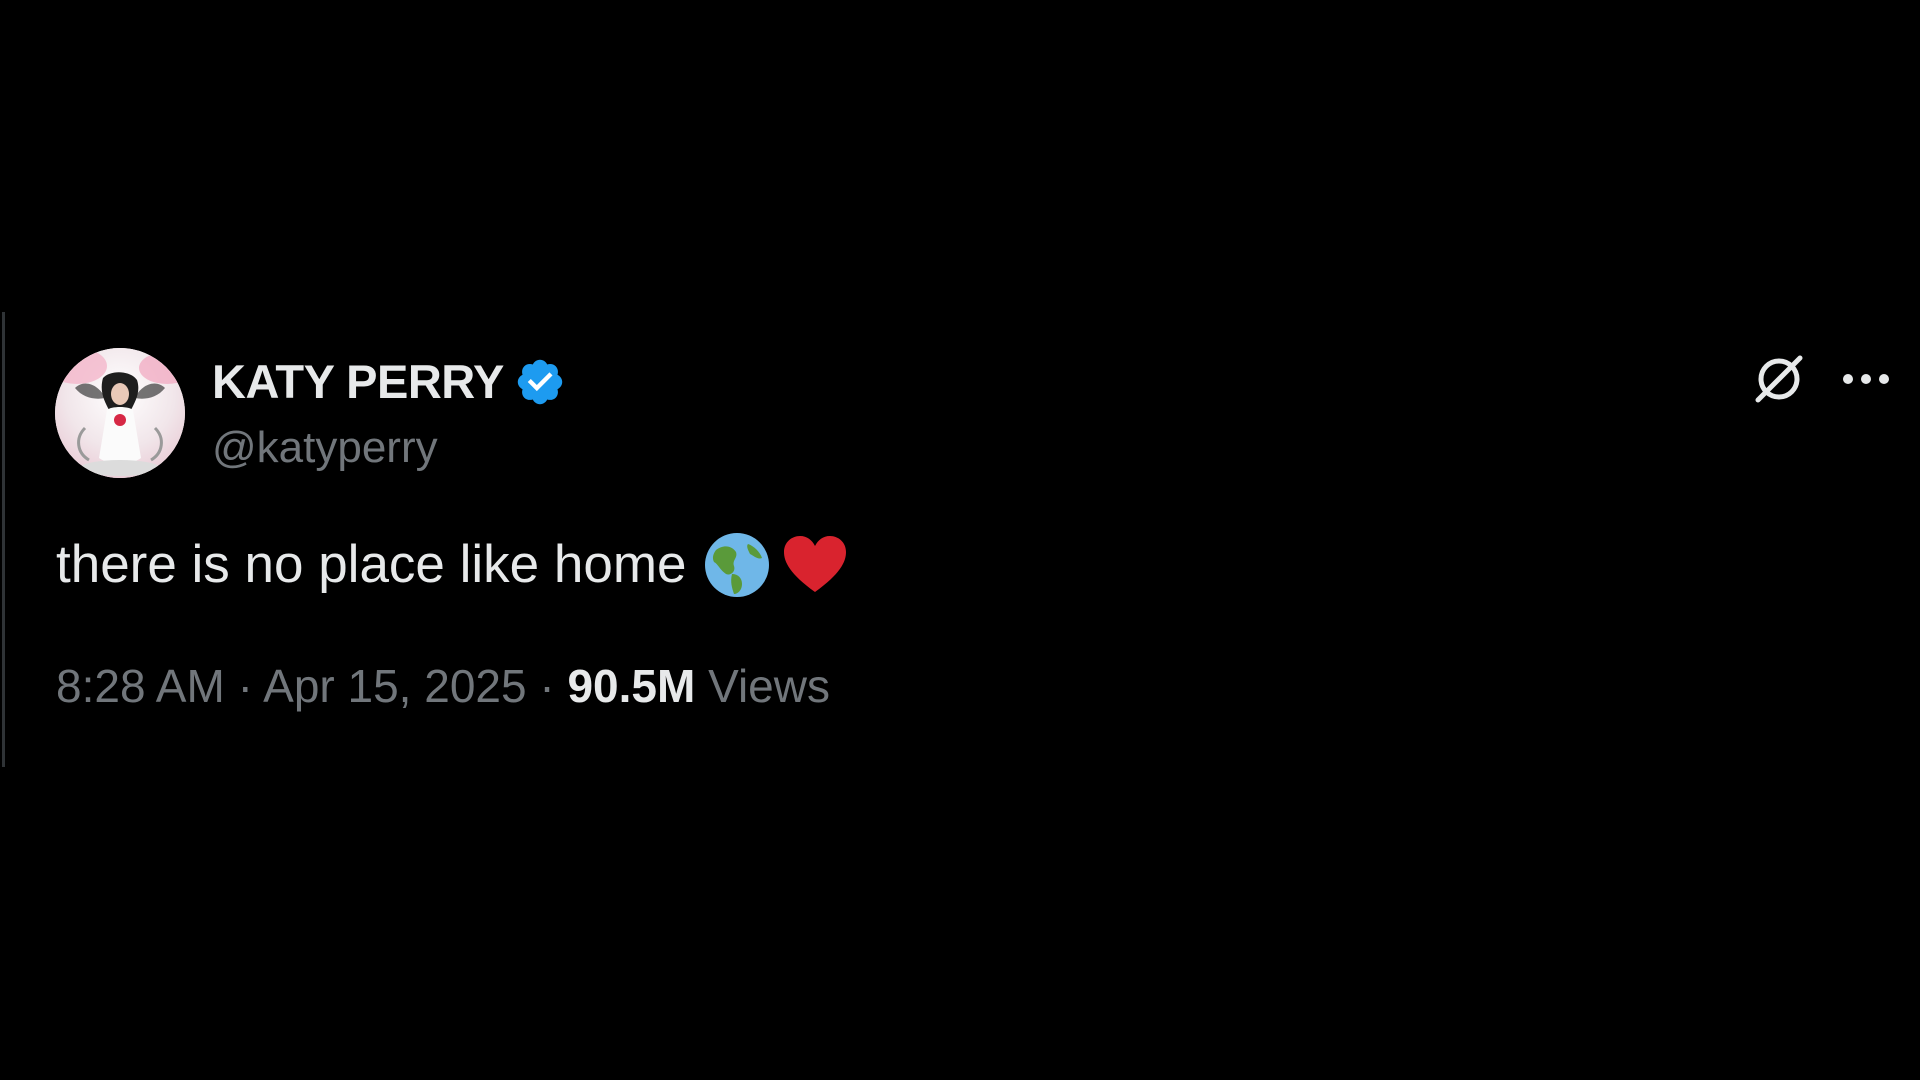 This screenshot has width=1920, height=1080. I want to click on views-count: 90.5M, so click(631, 686).